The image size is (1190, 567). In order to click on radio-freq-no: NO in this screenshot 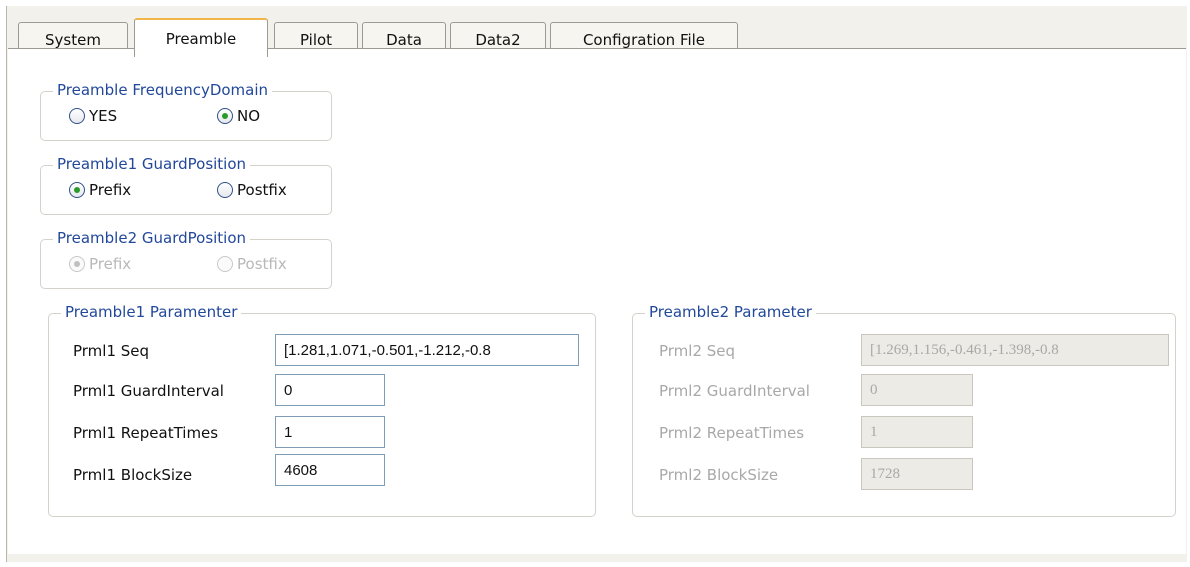, I will do `click(238, 116)`.